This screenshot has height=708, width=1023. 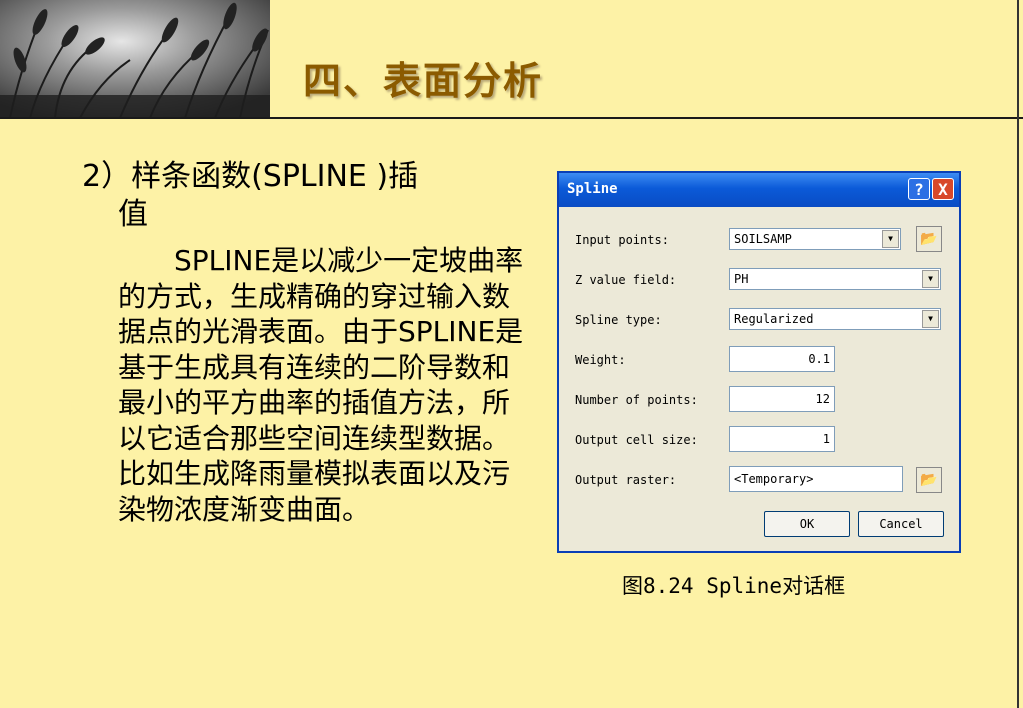 What do you see at coordinates (816, 479) in the screenshot?
I see `output-raster-input: <Temporary>` at bounding box center [816, 479].